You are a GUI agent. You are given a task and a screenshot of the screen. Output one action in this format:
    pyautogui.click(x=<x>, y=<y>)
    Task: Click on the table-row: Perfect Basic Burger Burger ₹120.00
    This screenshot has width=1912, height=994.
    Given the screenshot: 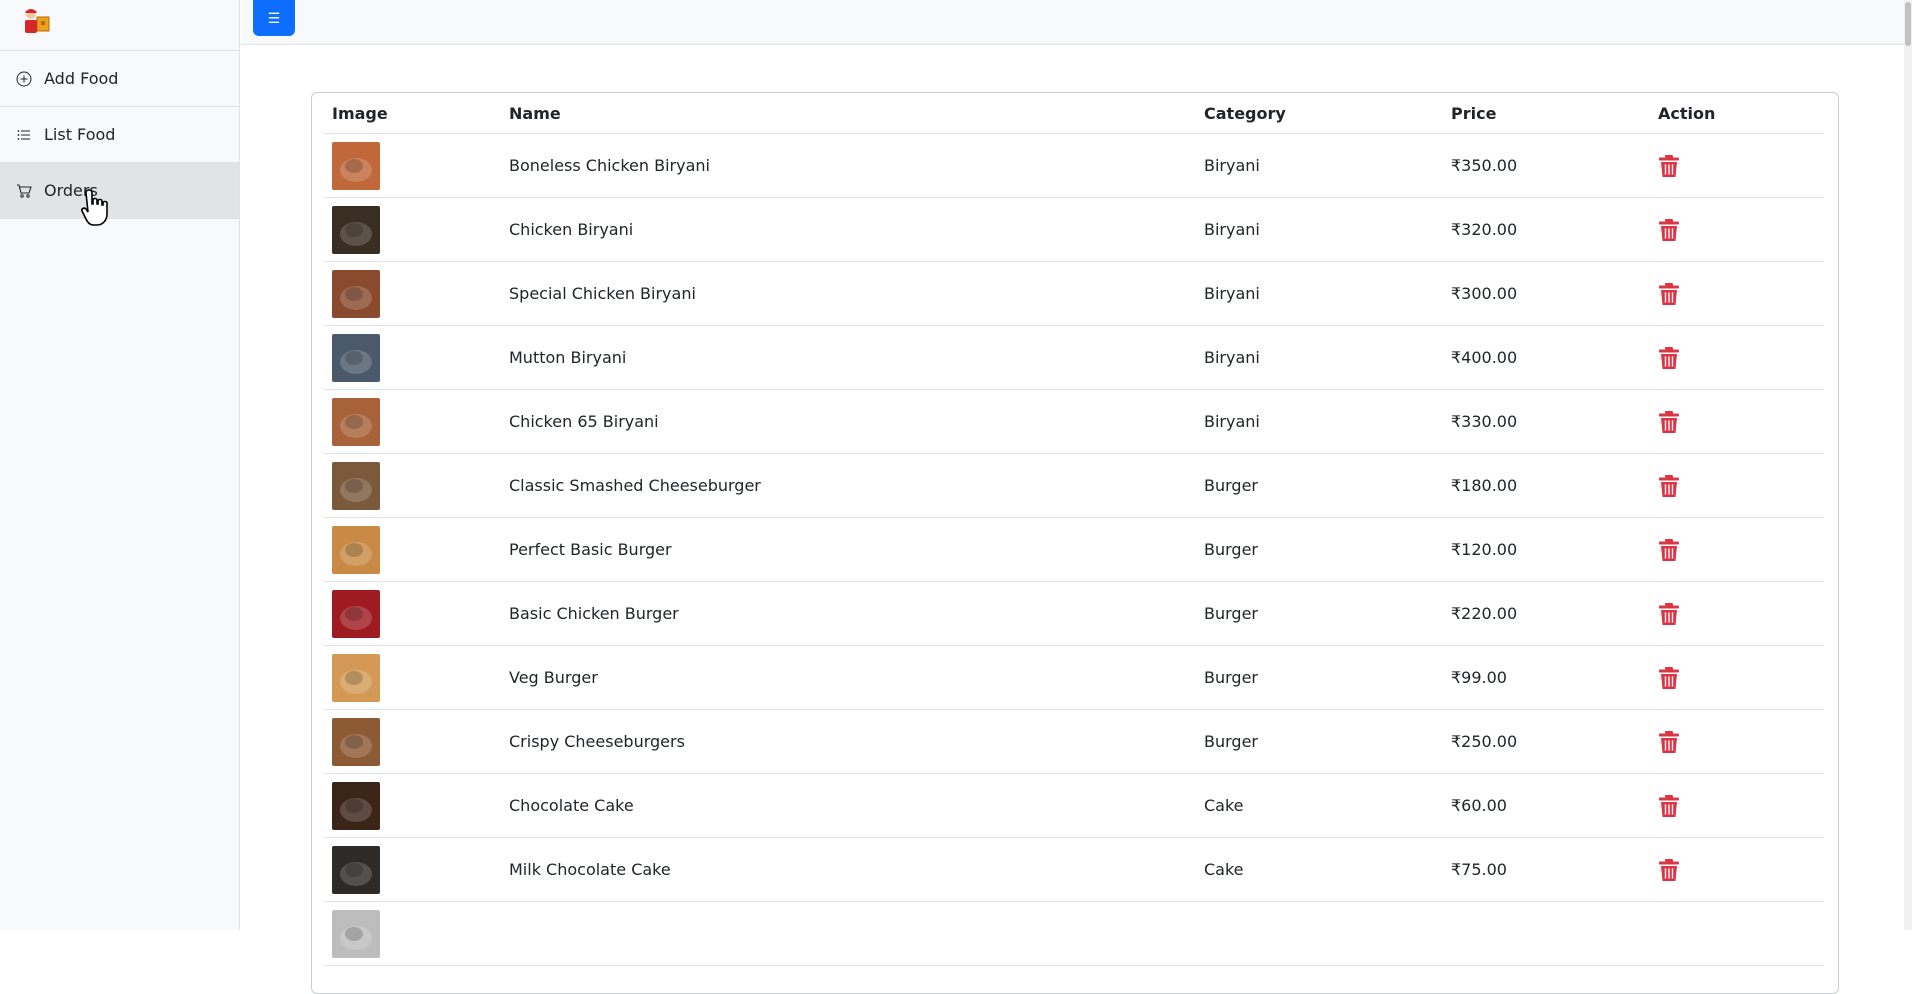 What is the action you would take?
    pyautogui.click(x=1074, y=549)
    